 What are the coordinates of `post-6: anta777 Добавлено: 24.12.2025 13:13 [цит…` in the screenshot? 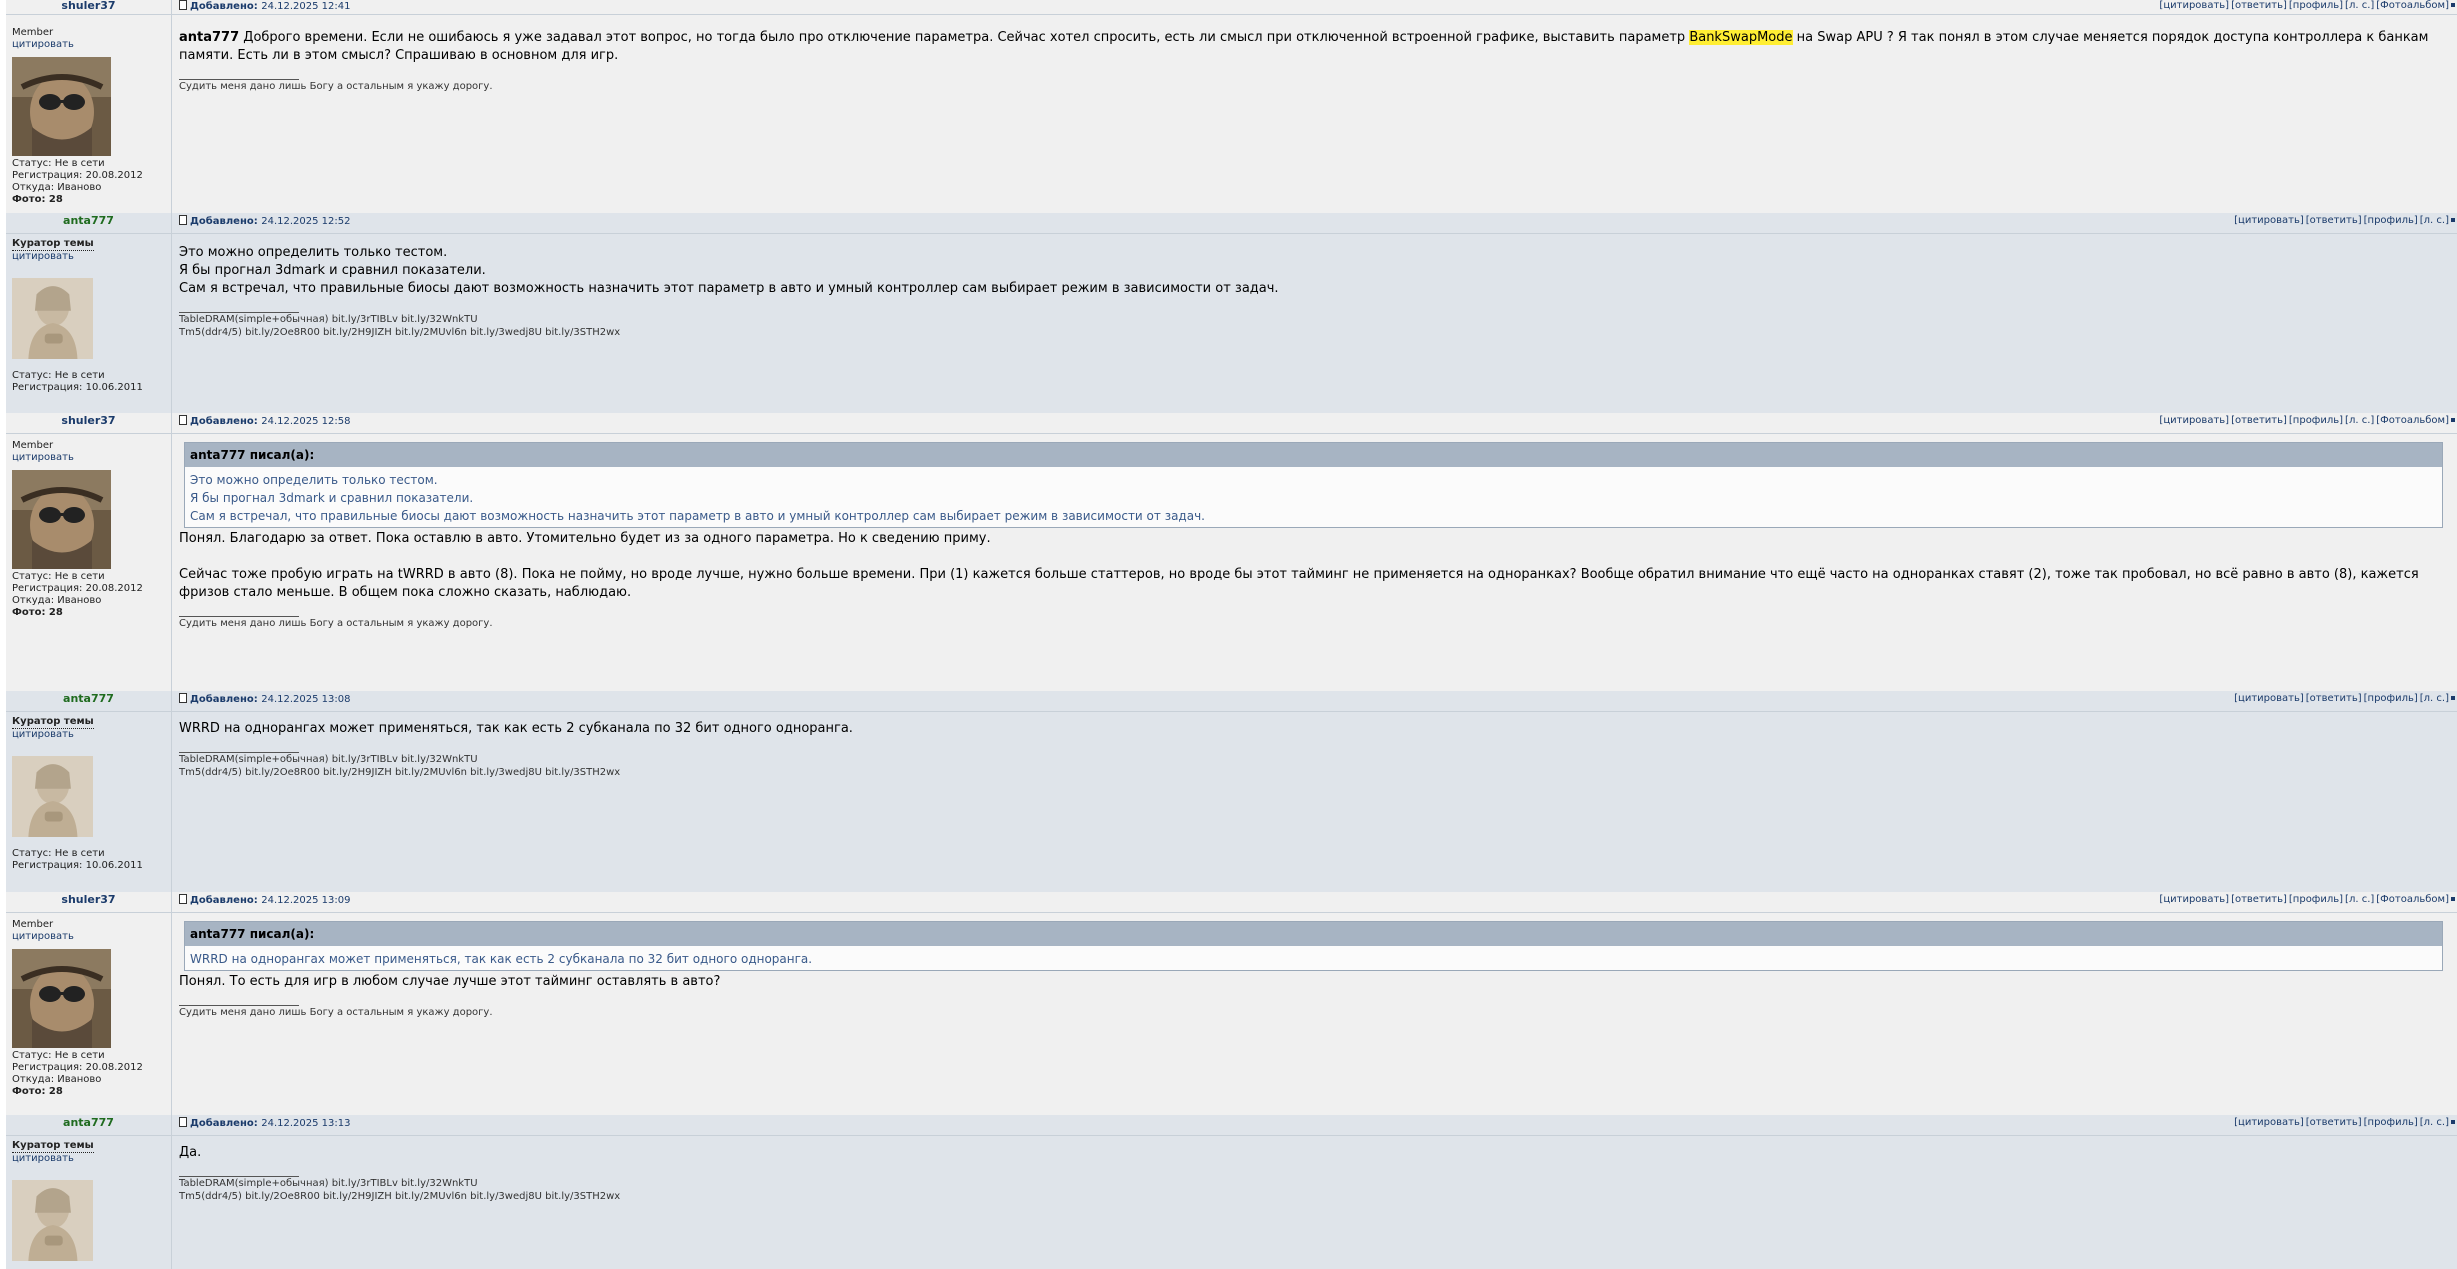 It's located at (1231, 1192).